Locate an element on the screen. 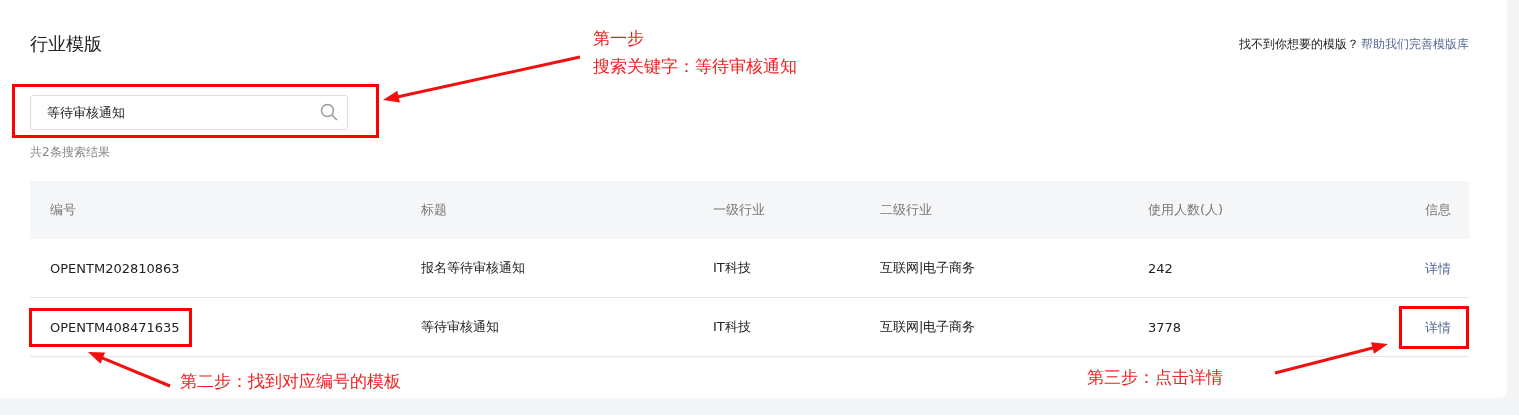  annotation-text: 第二步：找到对应编号的模板 is located at coordinates (290, 381).